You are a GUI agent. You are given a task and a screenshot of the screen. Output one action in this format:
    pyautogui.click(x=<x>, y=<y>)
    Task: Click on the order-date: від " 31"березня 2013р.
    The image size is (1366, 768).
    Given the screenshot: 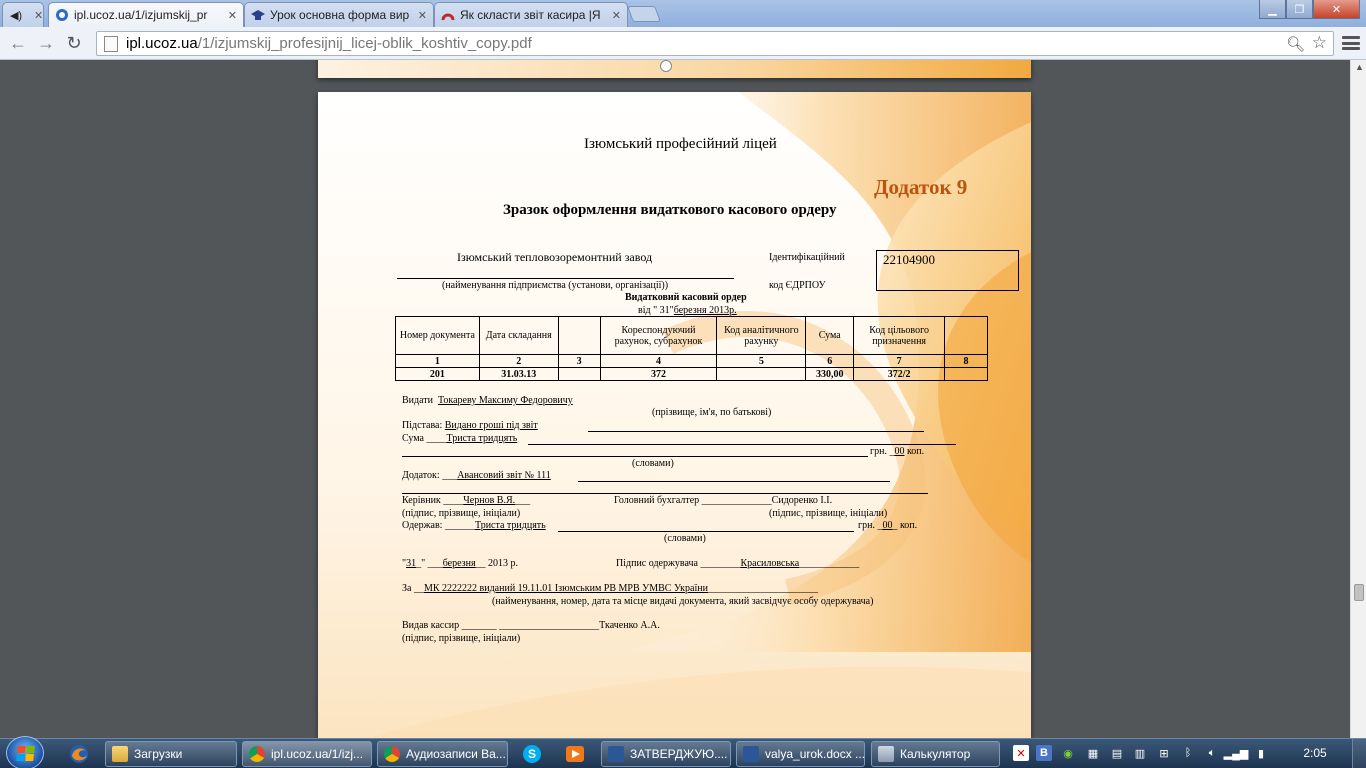 What is the action you would take?
    pyautogui.click(x=687, y=310)
    